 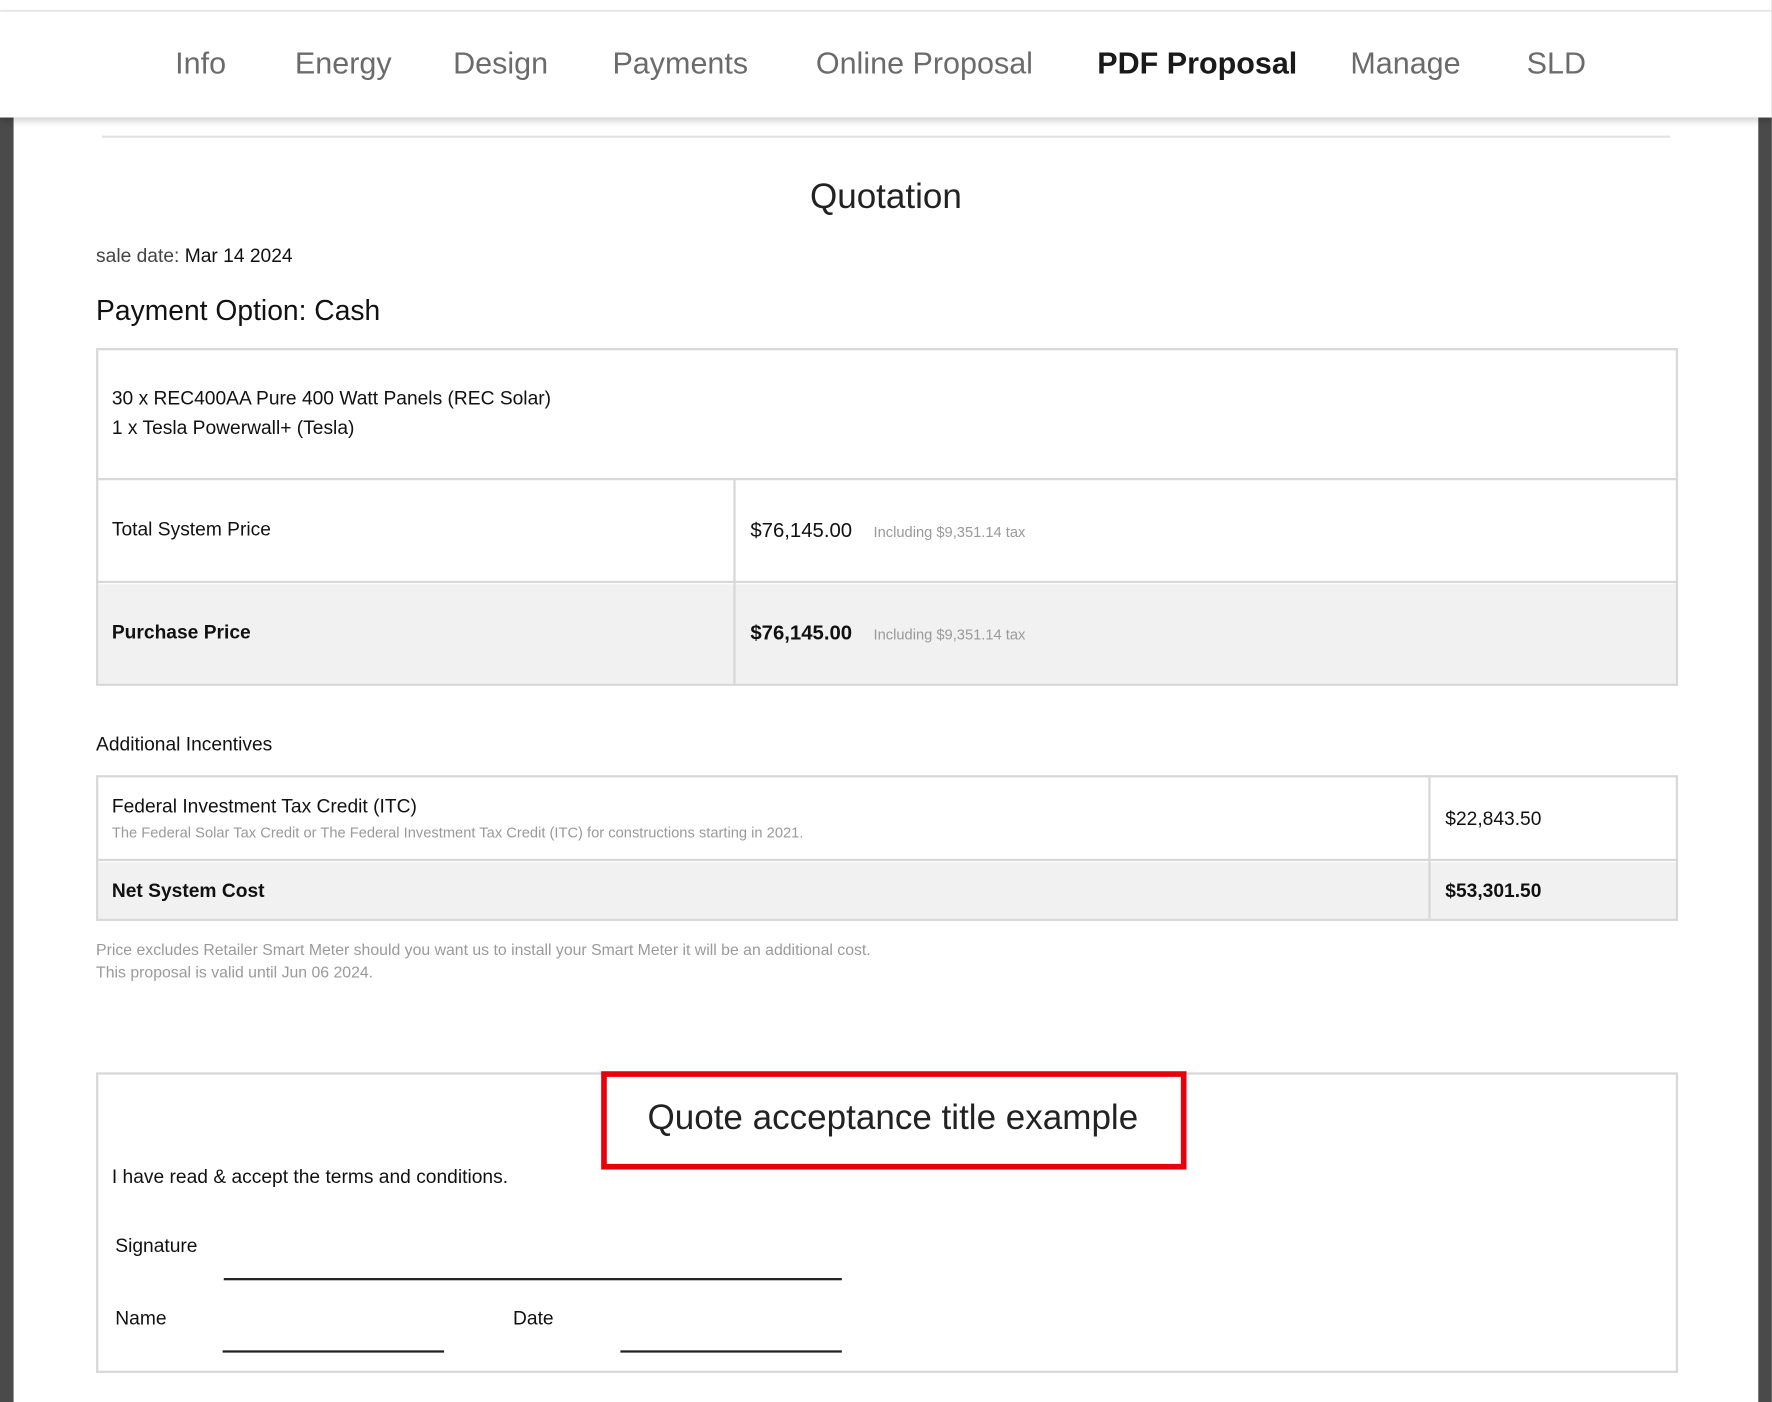 What do you see at coordinates (893, 1117) in the screenshot?
I see `acceptance-title: Quote acceptance title example` at bounding box center [893, 1117].